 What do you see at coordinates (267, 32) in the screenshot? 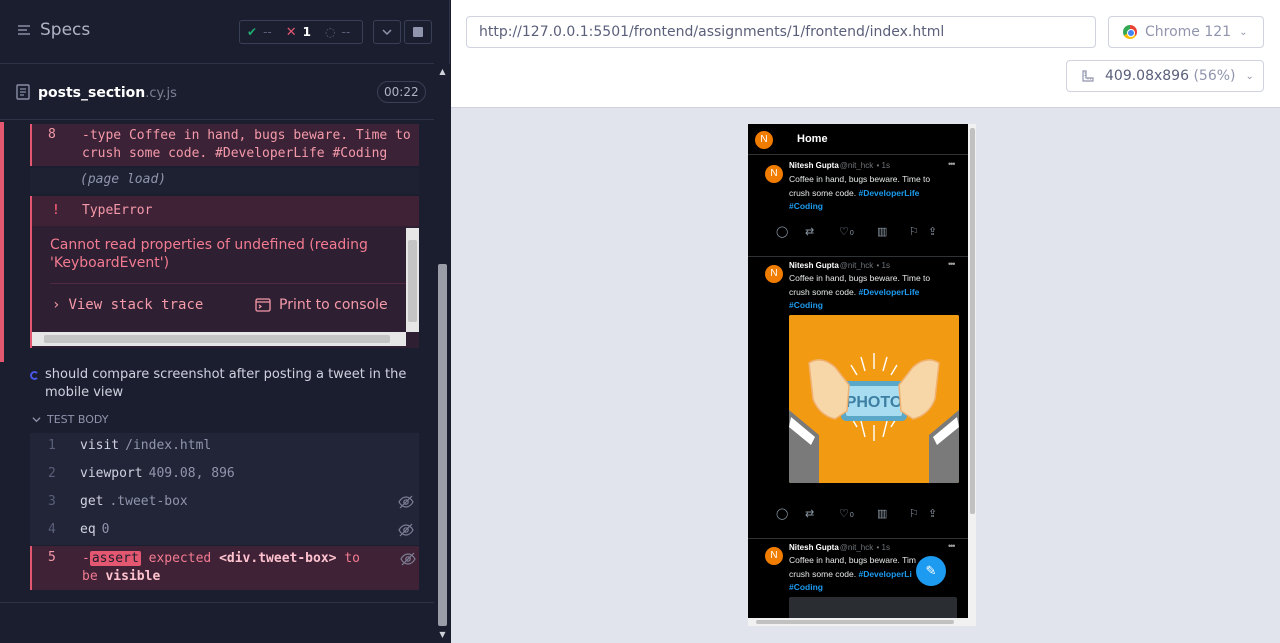
I see `passed-count: --` at bounding box center [267, 32].